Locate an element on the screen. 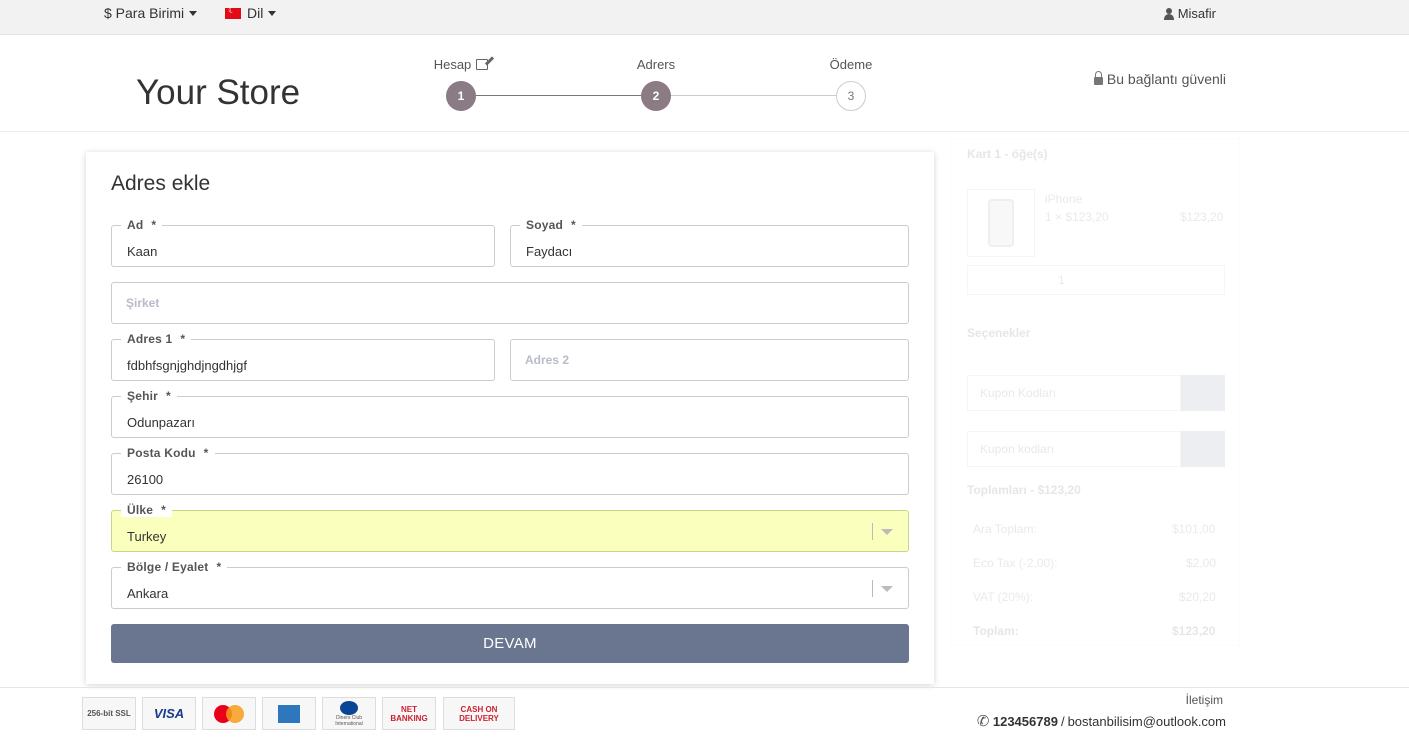 The width and height of the screenshot is (1409, 743). lock-icon is located at coordinates (1098, 78).